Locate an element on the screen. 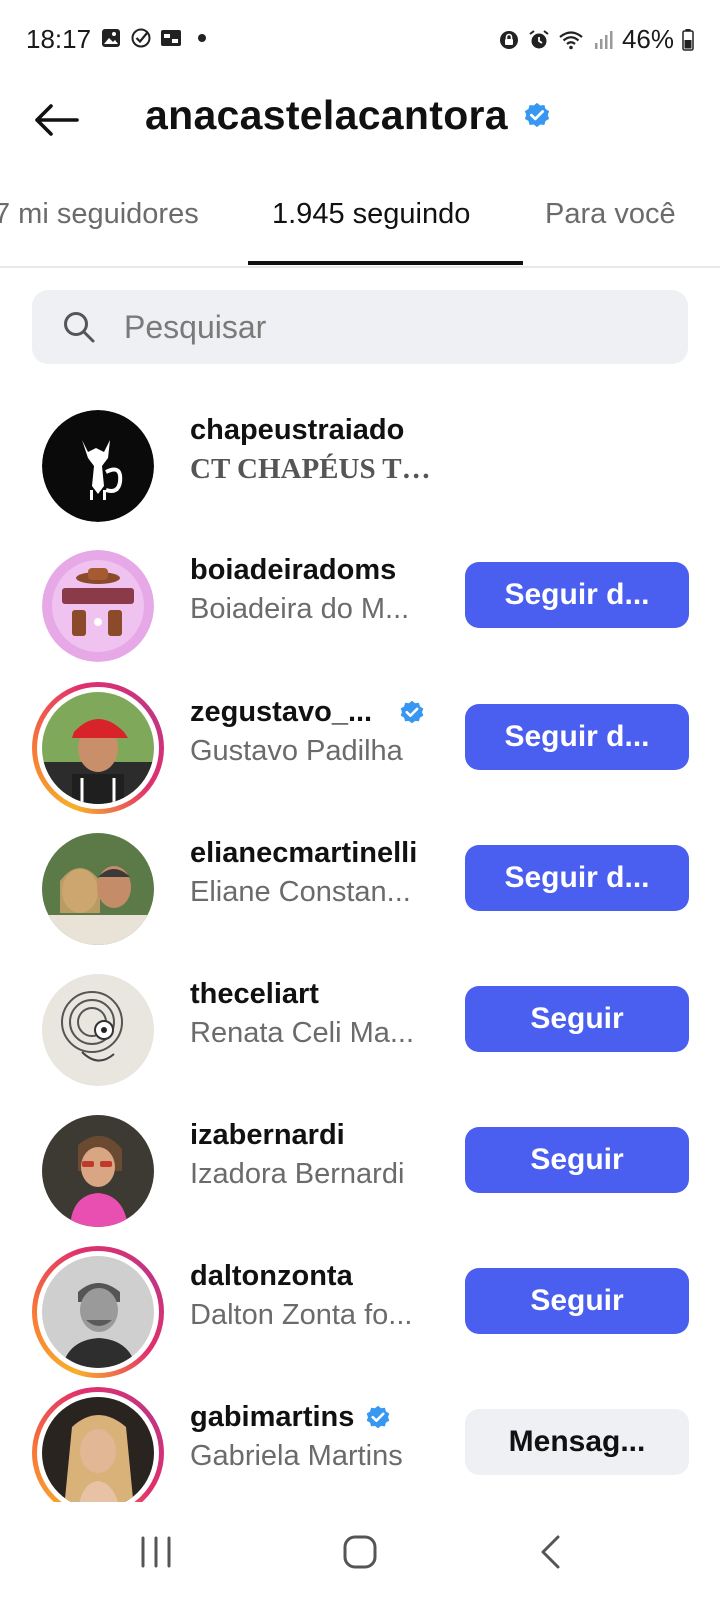 This screenshot has height=1600, width=720. status-system-icons: 46% is located at coordinates (596, 39).